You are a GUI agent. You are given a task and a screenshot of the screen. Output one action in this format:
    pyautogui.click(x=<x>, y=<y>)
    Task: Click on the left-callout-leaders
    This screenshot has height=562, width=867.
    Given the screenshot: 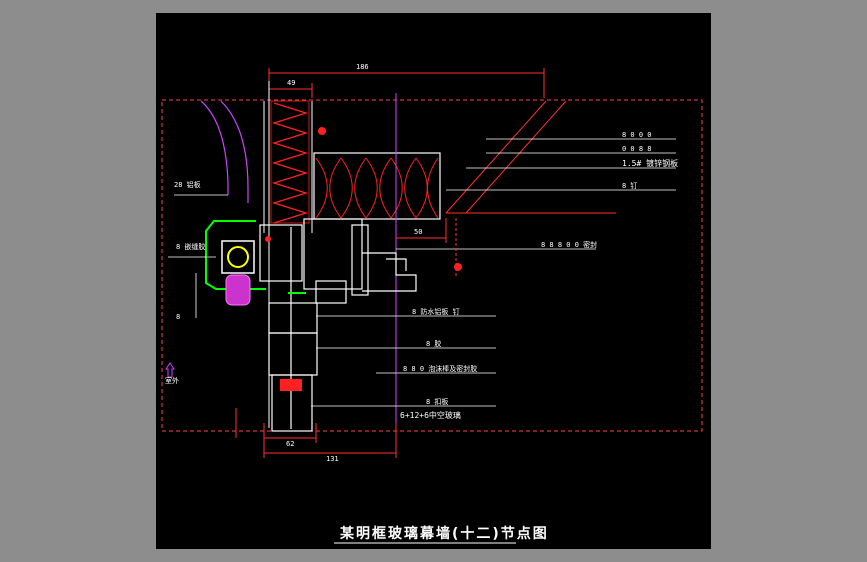 What is the action you would take?
    pyautogui.click(x=192, y=287)
    